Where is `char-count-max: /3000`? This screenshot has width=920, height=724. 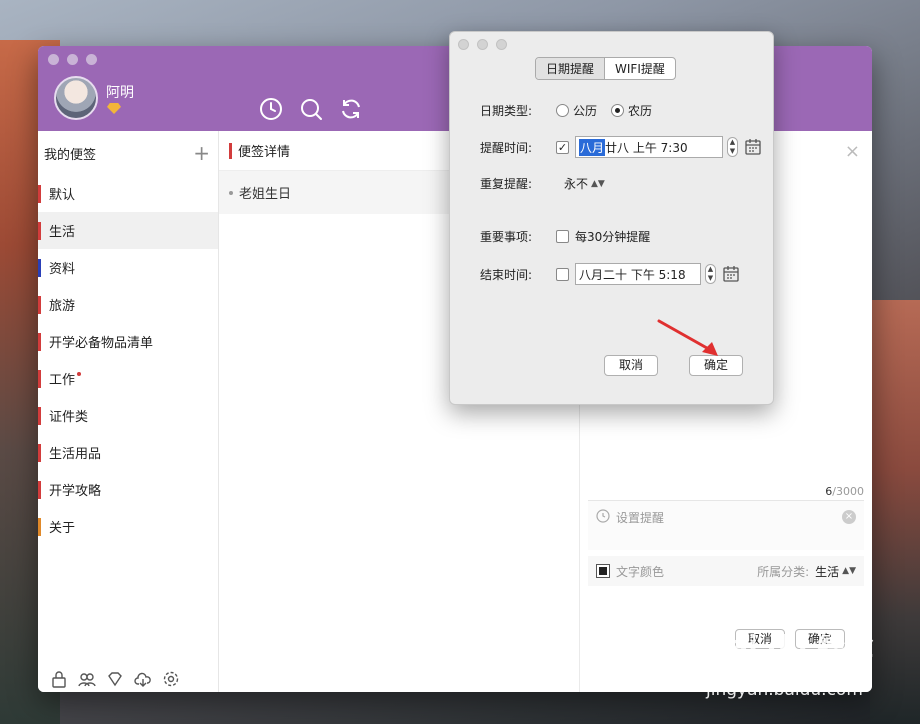 char-count-max: /3000 is located at coordinates (848, 491).